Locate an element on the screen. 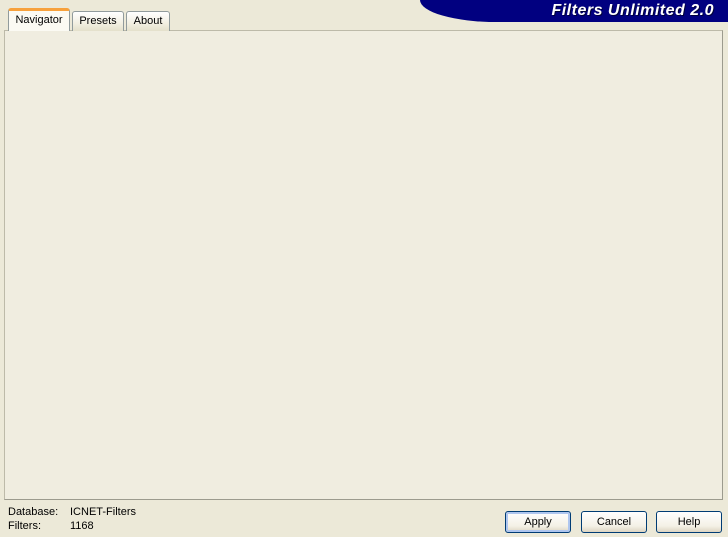 This screenshot has width=728, height=537. tab-navigator: Navigator is located at coordinates (39, 19).